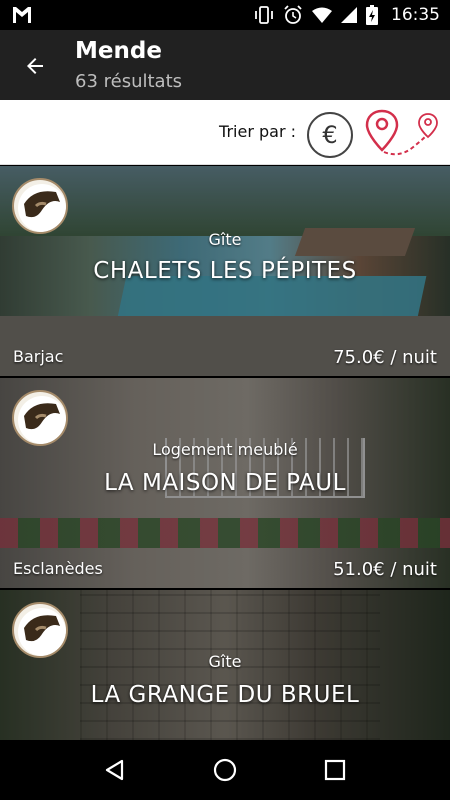  Describe the element at coordinates (225, 449) in the screenshot. I see `listing-type: Logement meublé` at that location.